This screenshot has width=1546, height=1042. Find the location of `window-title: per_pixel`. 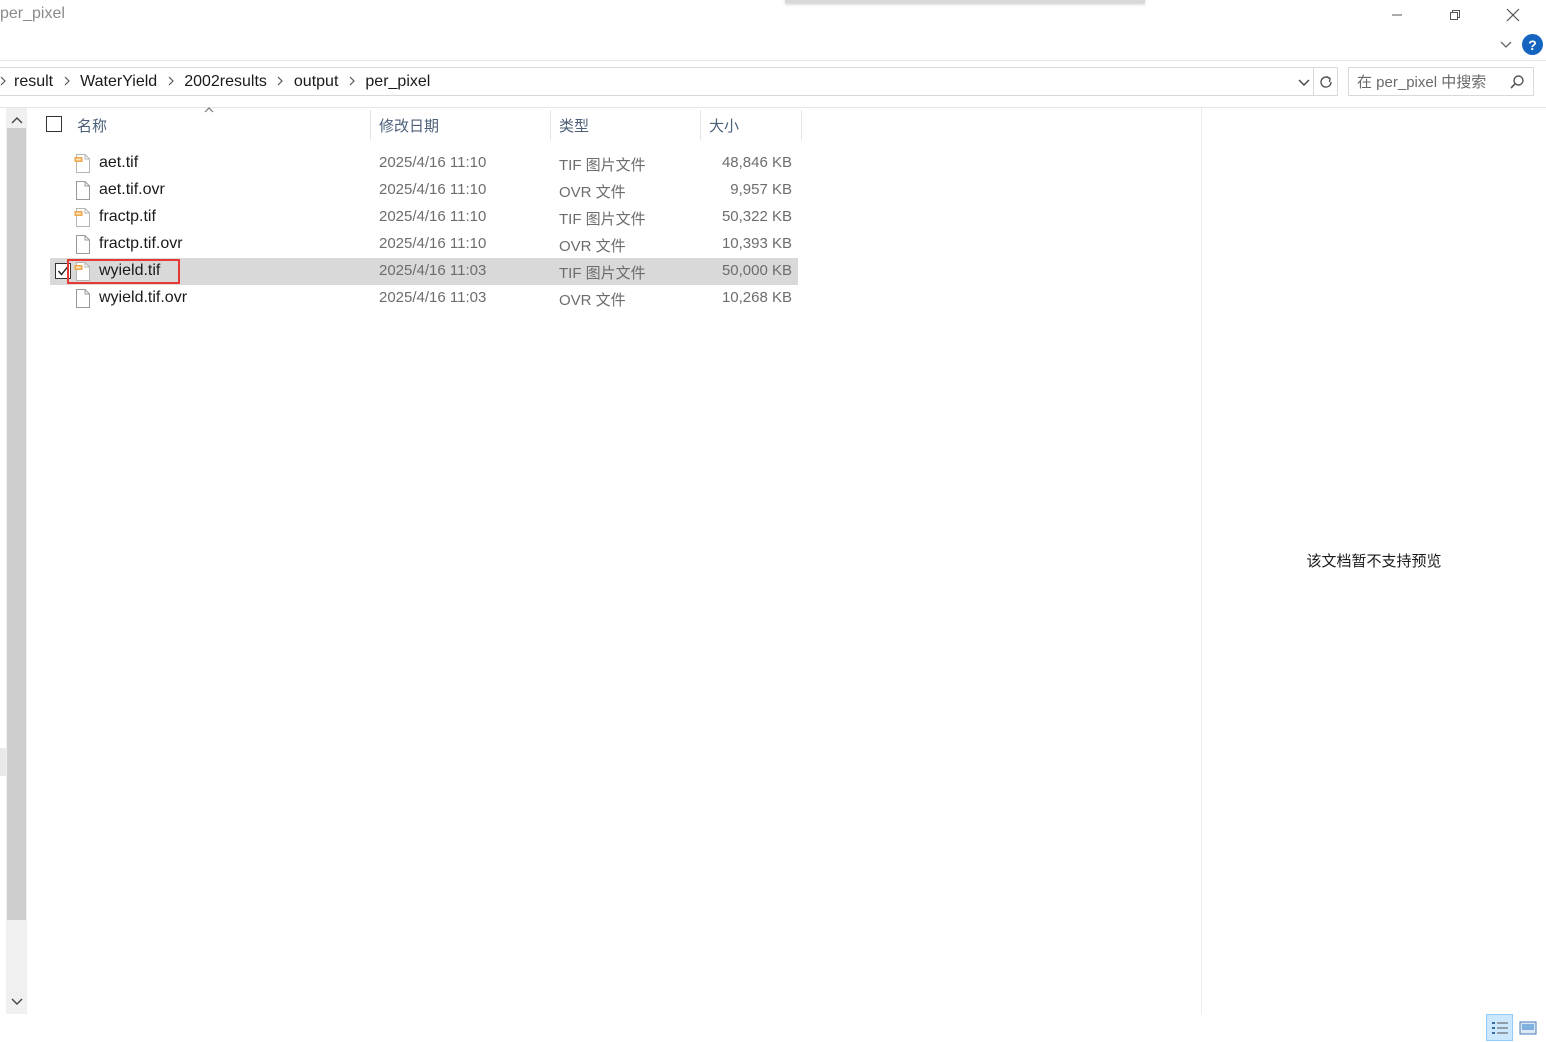

window-title: per_pixel is located at coordinates (32, 13).